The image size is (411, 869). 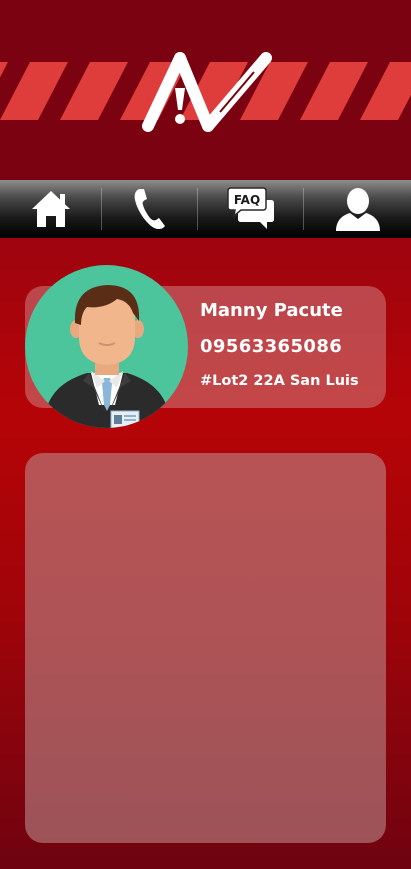 I want to click on businessman-avatar-icon, so click(x=107, y=356).